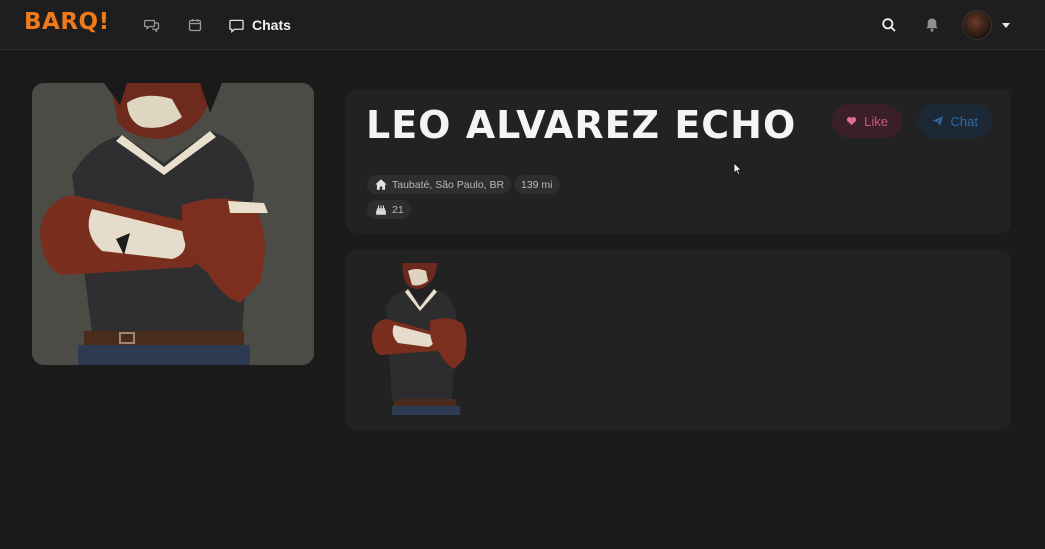  What do you see at coordinates (937, 121) in the screenshot?
I see `paper-plane-icon` at bounding box center [937, 121].